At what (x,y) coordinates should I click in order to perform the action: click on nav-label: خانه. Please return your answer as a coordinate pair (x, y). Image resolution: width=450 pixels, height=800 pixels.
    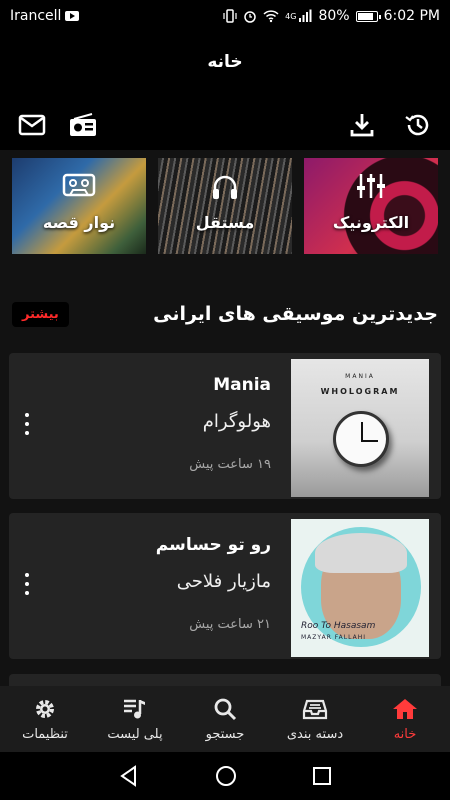
    Looking at the image, I should click on (405, 734).